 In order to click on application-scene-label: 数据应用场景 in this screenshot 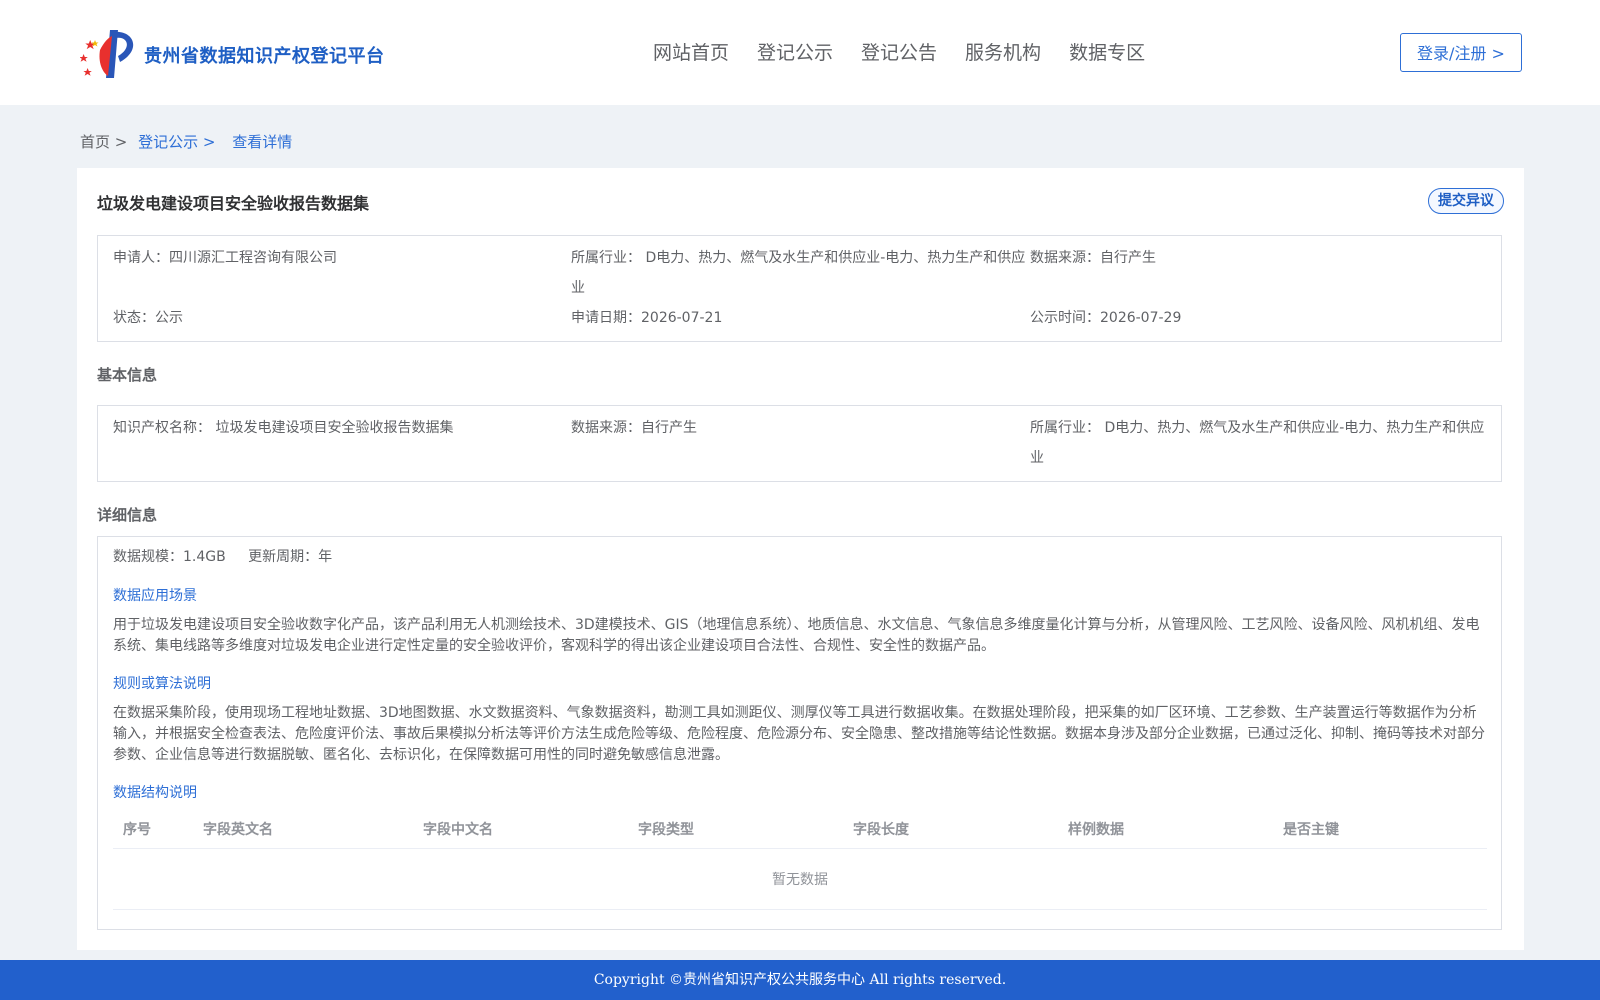, I will do `click(155, 596)`.